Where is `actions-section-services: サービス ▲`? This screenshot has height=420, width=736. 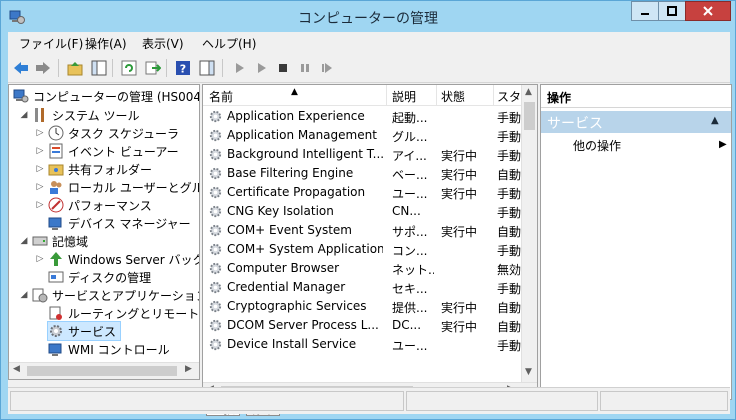
actions-section-services: サービス ▲ is located at coordinates (636, 122).